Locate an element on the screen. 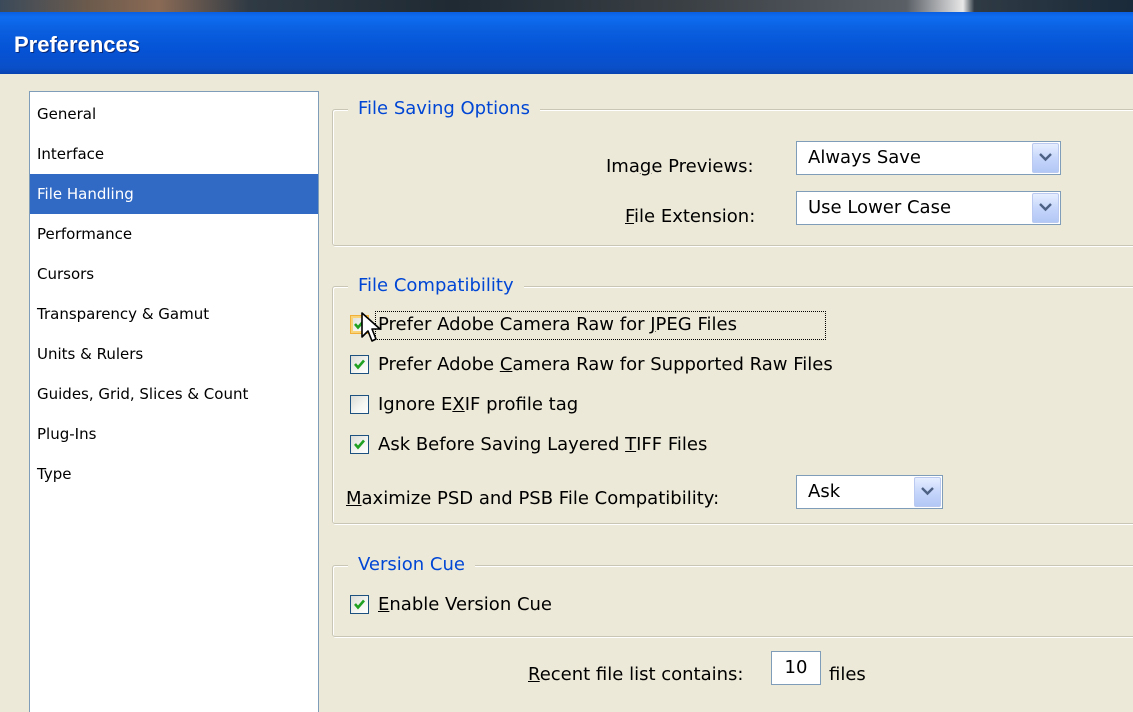  category-interface: Interface is located at coordinates (174, 154).